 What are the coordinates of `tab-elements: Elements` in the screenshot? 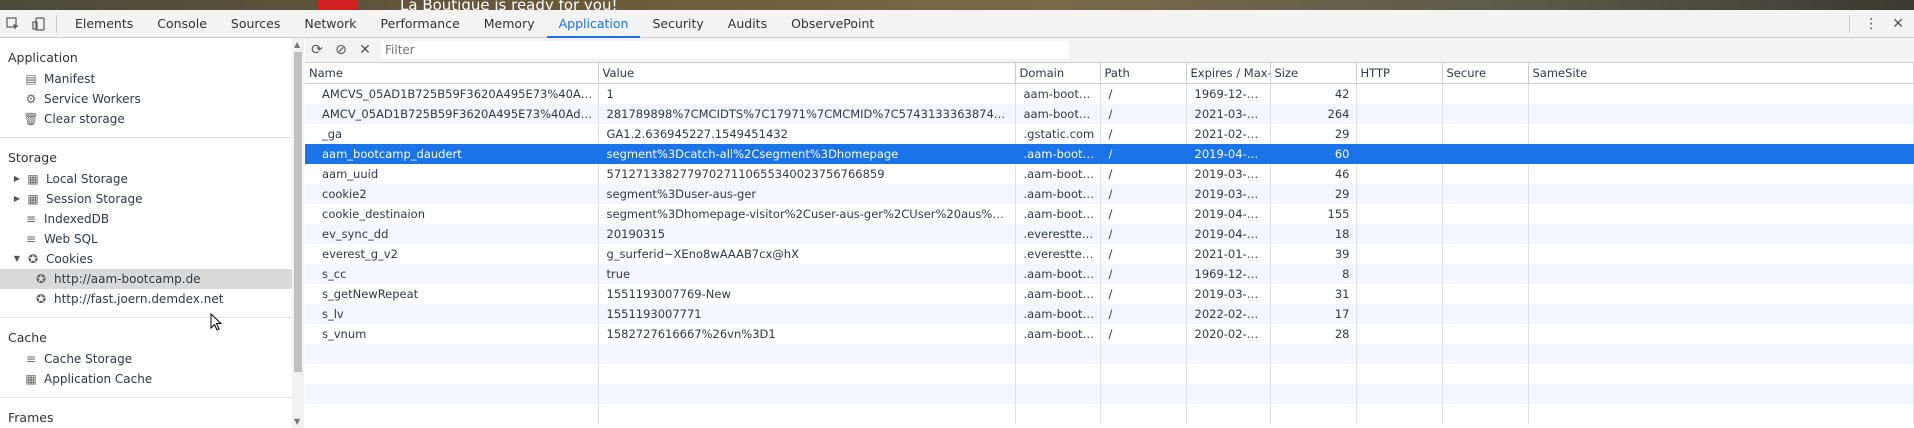 It's located at (104, 23).